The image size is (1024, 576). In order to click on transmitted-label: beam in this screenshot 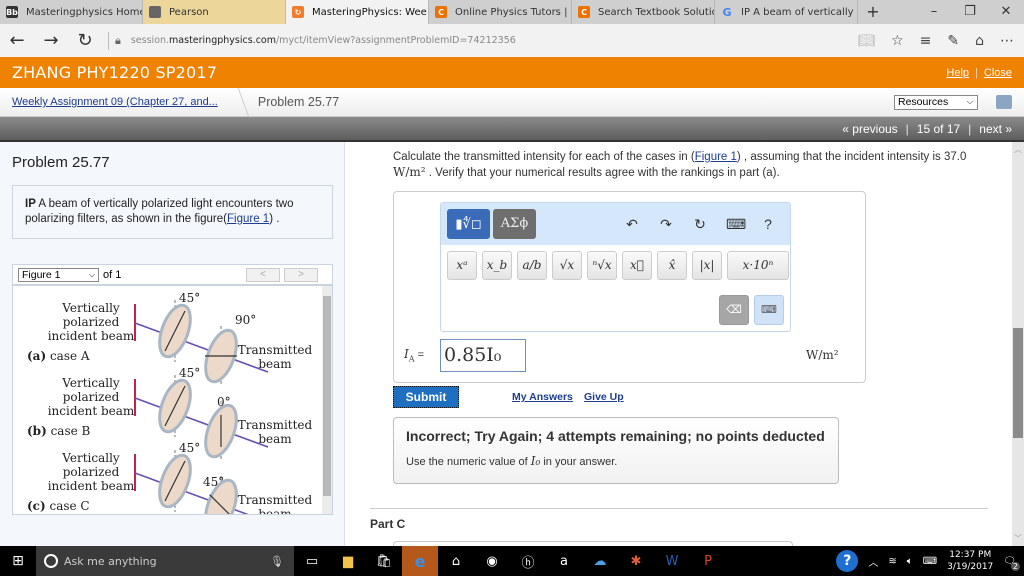, I will do `click(275, 439)`.